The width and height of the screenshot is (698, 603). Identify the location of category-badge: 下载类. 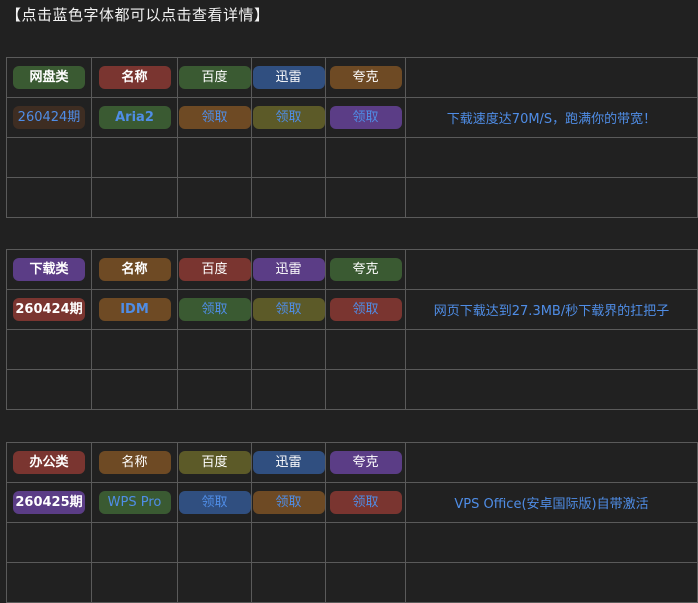
(49, 269).